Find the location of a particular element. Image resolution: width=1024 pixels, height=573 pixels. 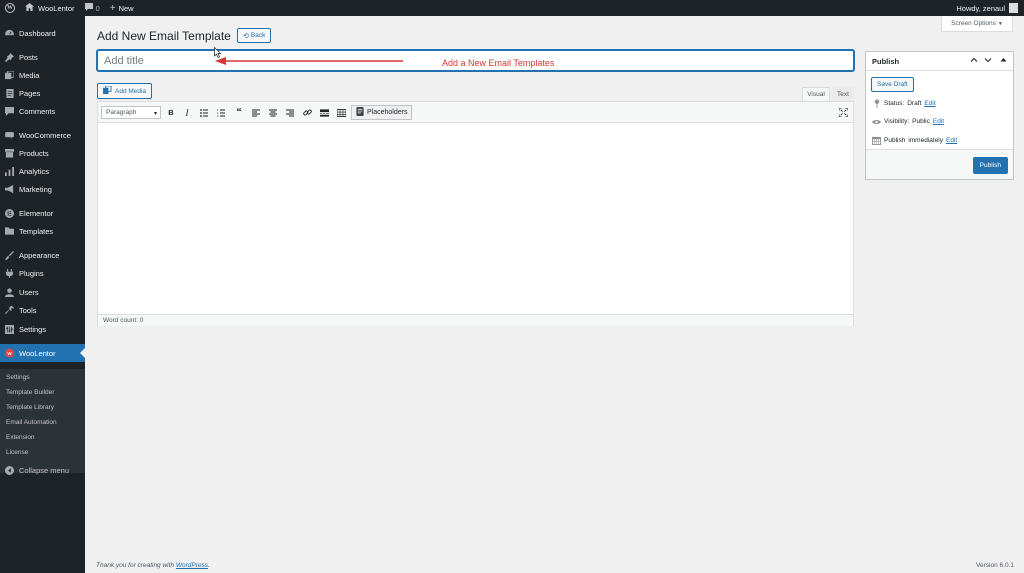

sidebar-item-label: Tools is located at coordinates (28, 310).